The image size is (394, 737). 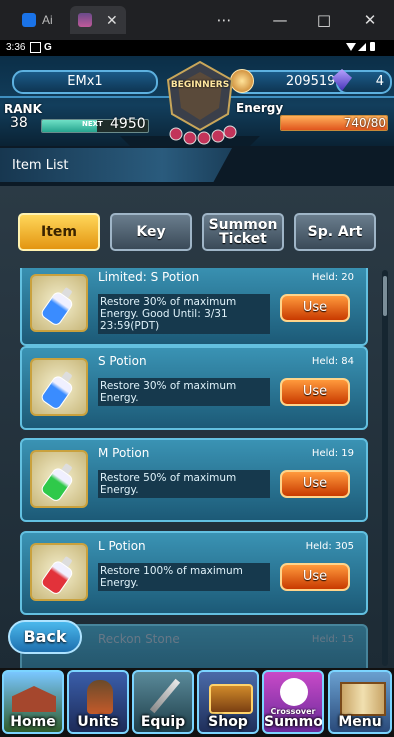 I want to click on beginners-emblem, so click(x=201, y=102).